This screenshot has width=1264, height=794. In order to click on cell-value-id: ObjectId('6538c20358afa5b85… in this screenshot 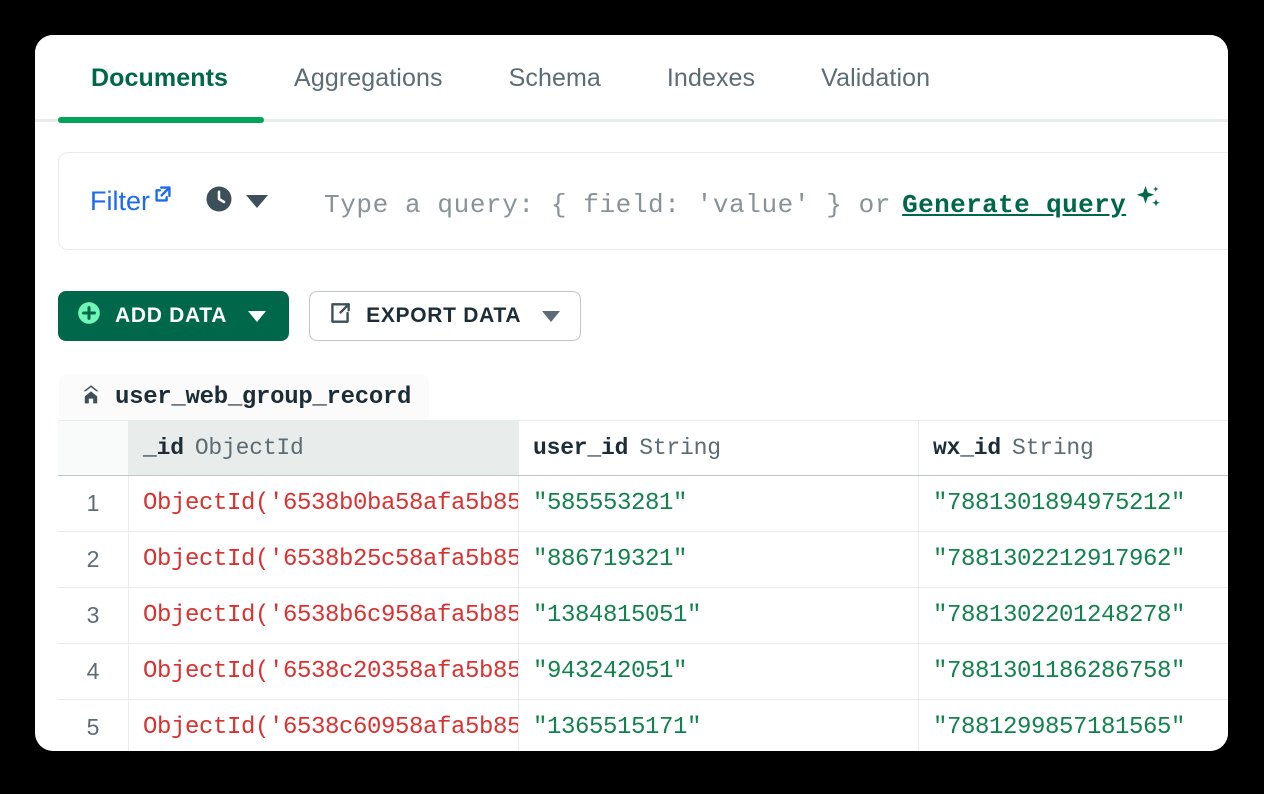, I will do `click(330, 671)`.